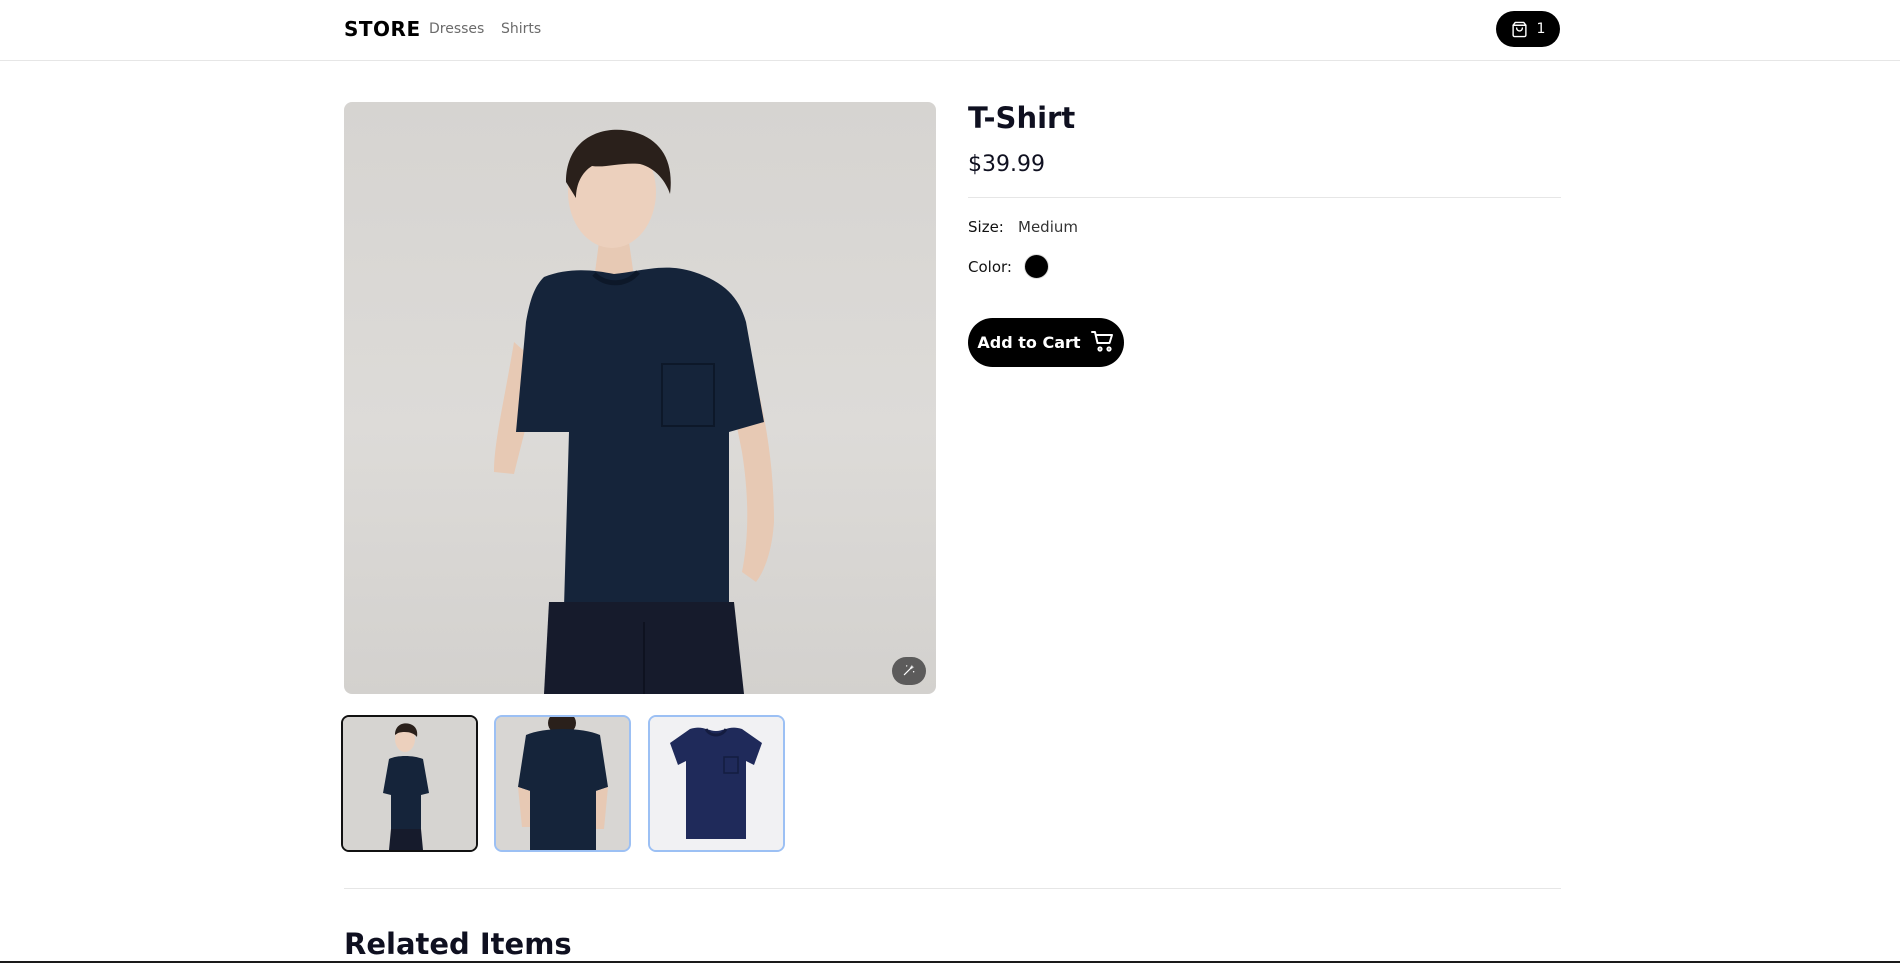 The width and height of the screenshot is (1900, 963). What do you see at coordinates (521, 29) in the screenshot?
I see `nav-shirts: Shirts` at bounding box center [521, 29].